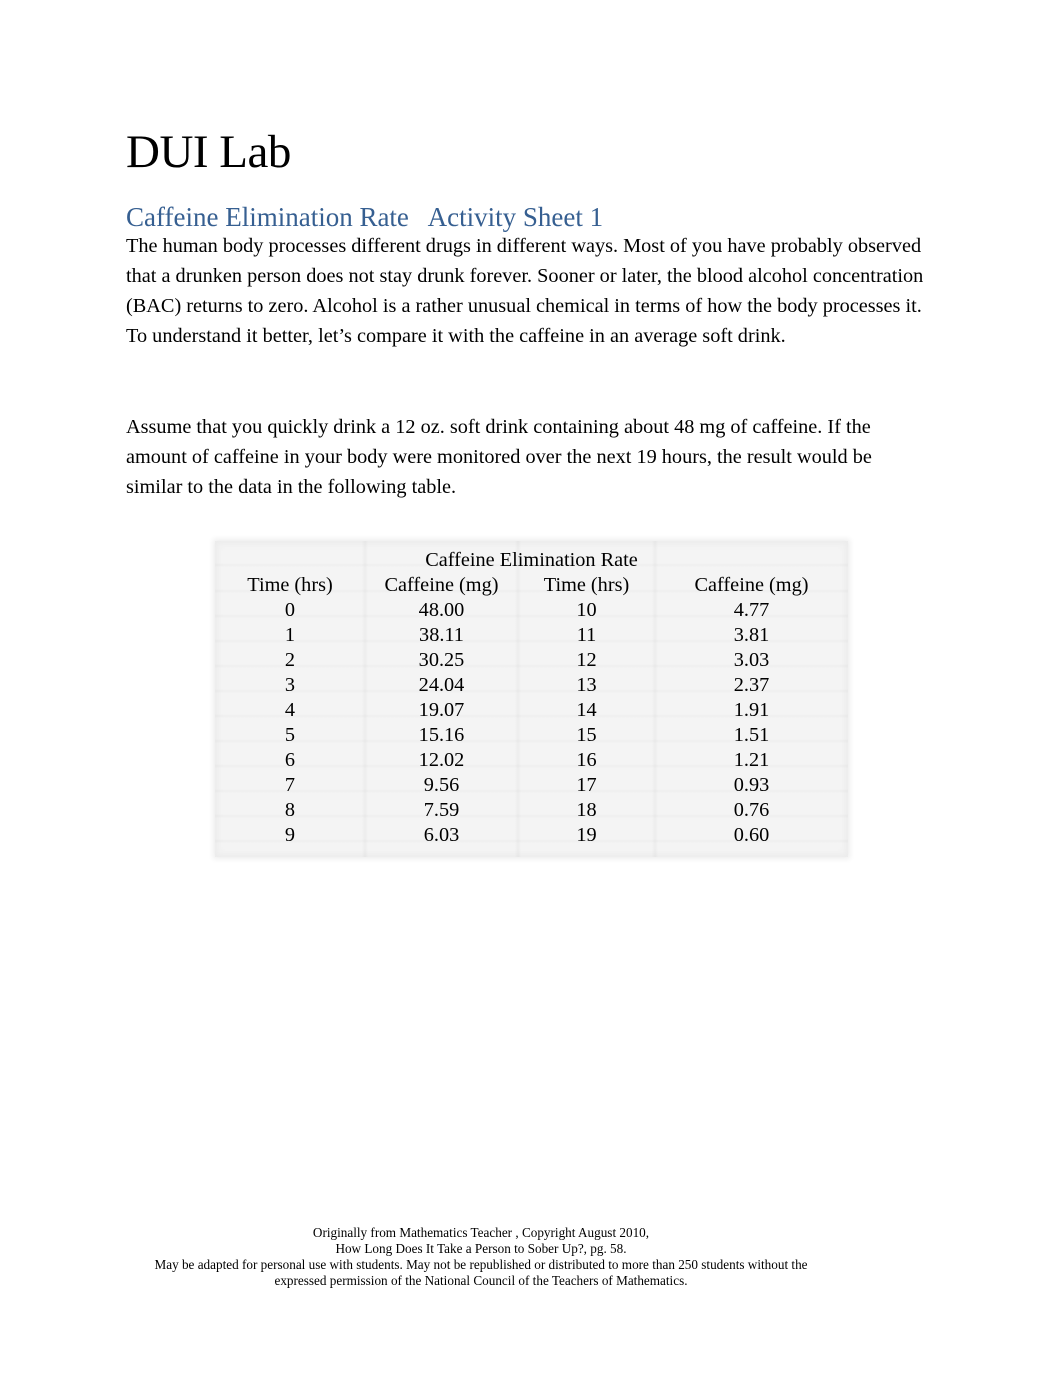 This screenshot has height=1377, width=1062. What do you see at coordinates (531, 559) in the screenshot?
I see `table-caption: Caffeine Elimination Rate` at bounding box center [531, 559].